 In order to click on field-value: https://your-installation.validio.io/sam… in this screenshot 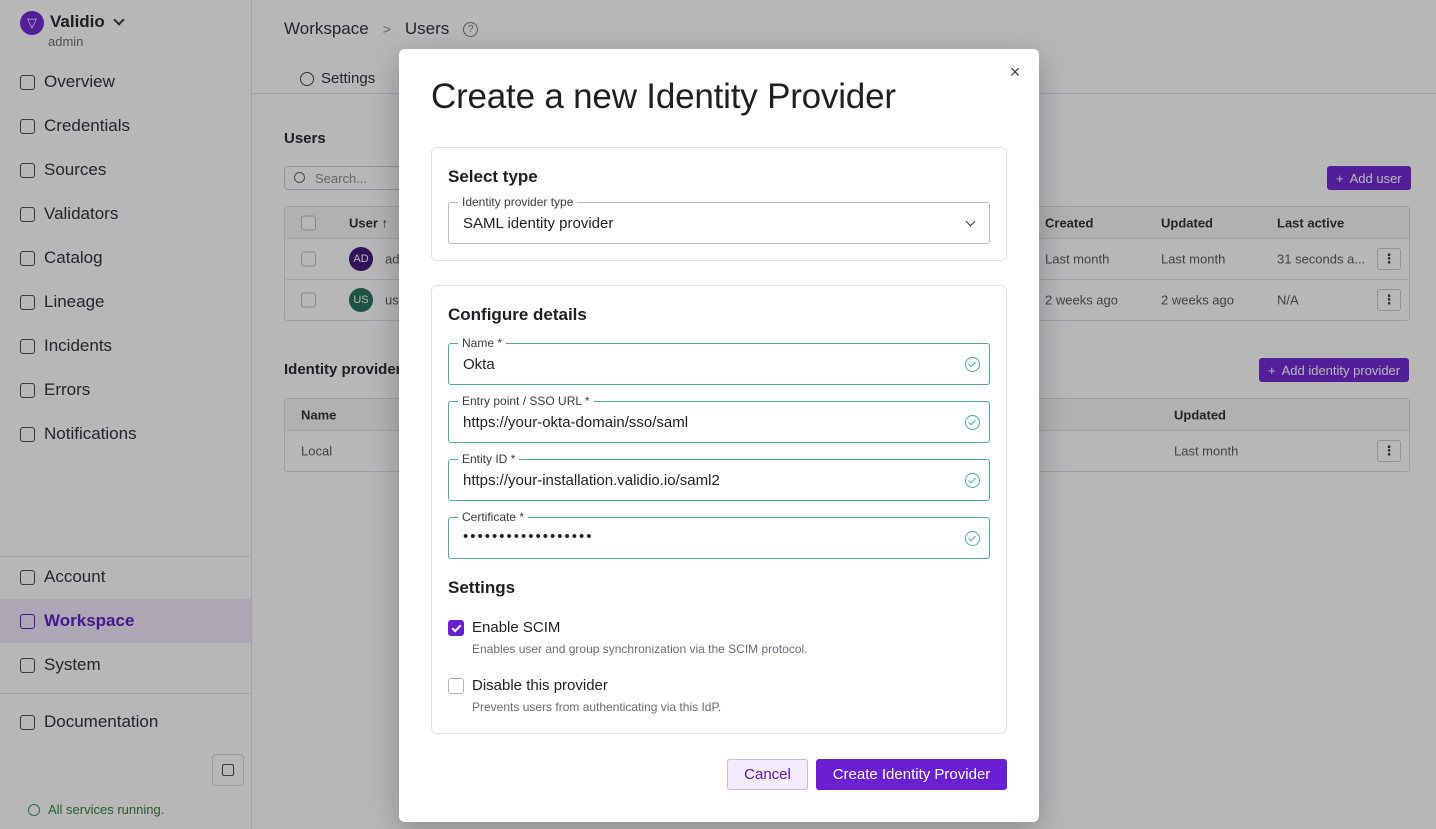, I will do `click(591, 480)`.